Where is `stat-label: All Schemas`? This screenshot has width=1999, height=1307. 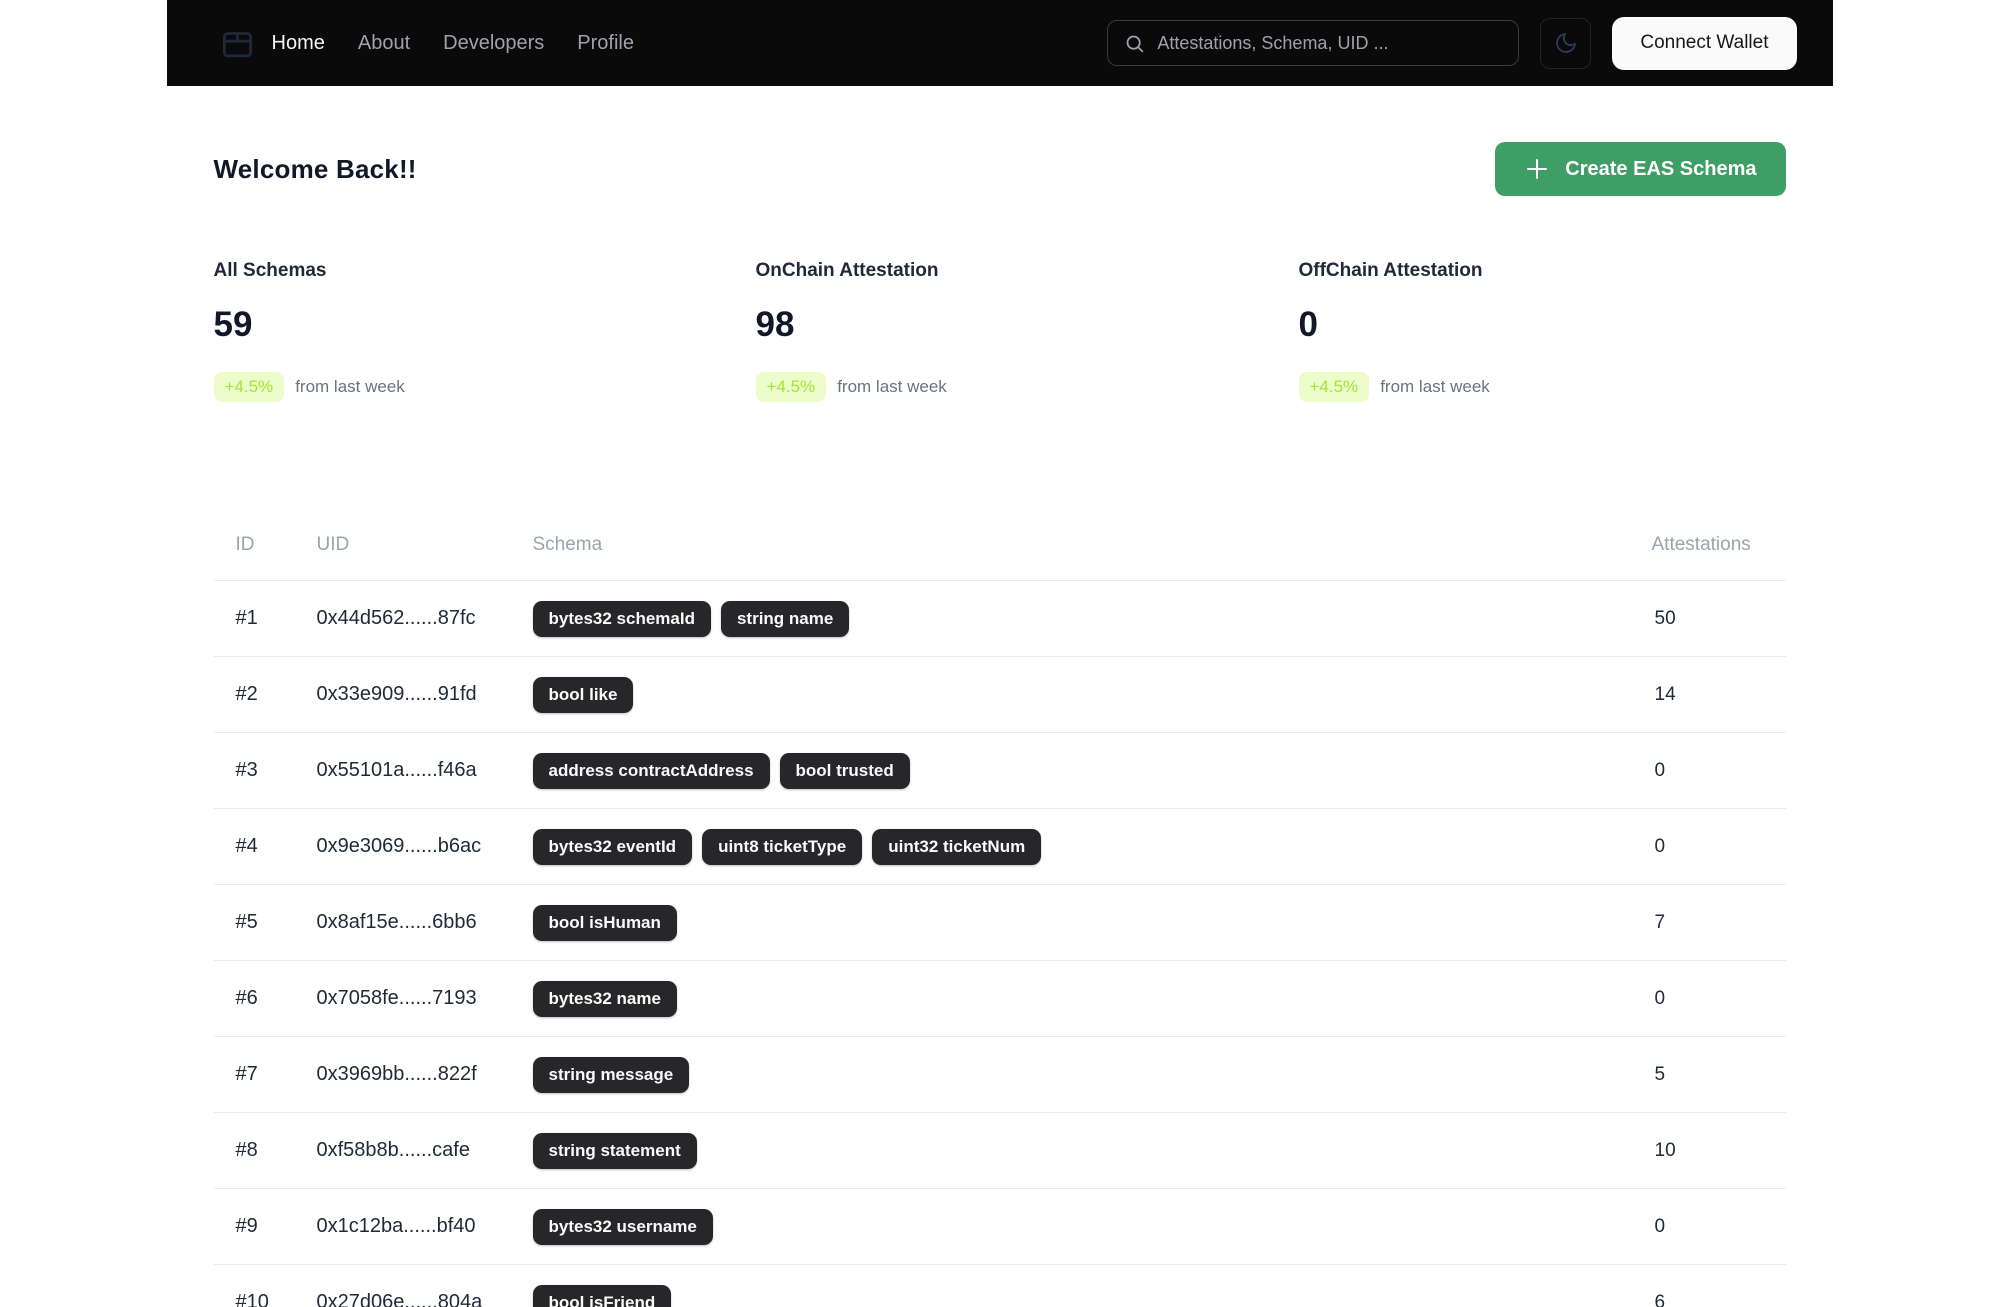
stat-label: All Schemas is located at coordinates (270, 270).